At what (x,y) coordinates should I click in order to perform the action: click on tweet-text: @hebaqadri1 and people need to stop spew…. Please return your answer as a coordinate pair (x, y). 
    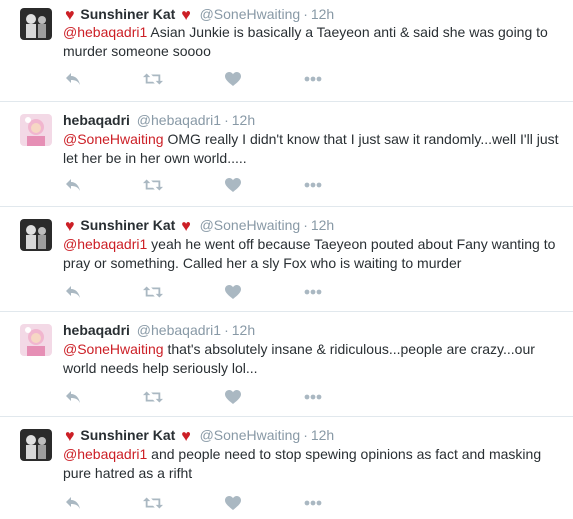
    Looking at the image, I should click on (315, 464).